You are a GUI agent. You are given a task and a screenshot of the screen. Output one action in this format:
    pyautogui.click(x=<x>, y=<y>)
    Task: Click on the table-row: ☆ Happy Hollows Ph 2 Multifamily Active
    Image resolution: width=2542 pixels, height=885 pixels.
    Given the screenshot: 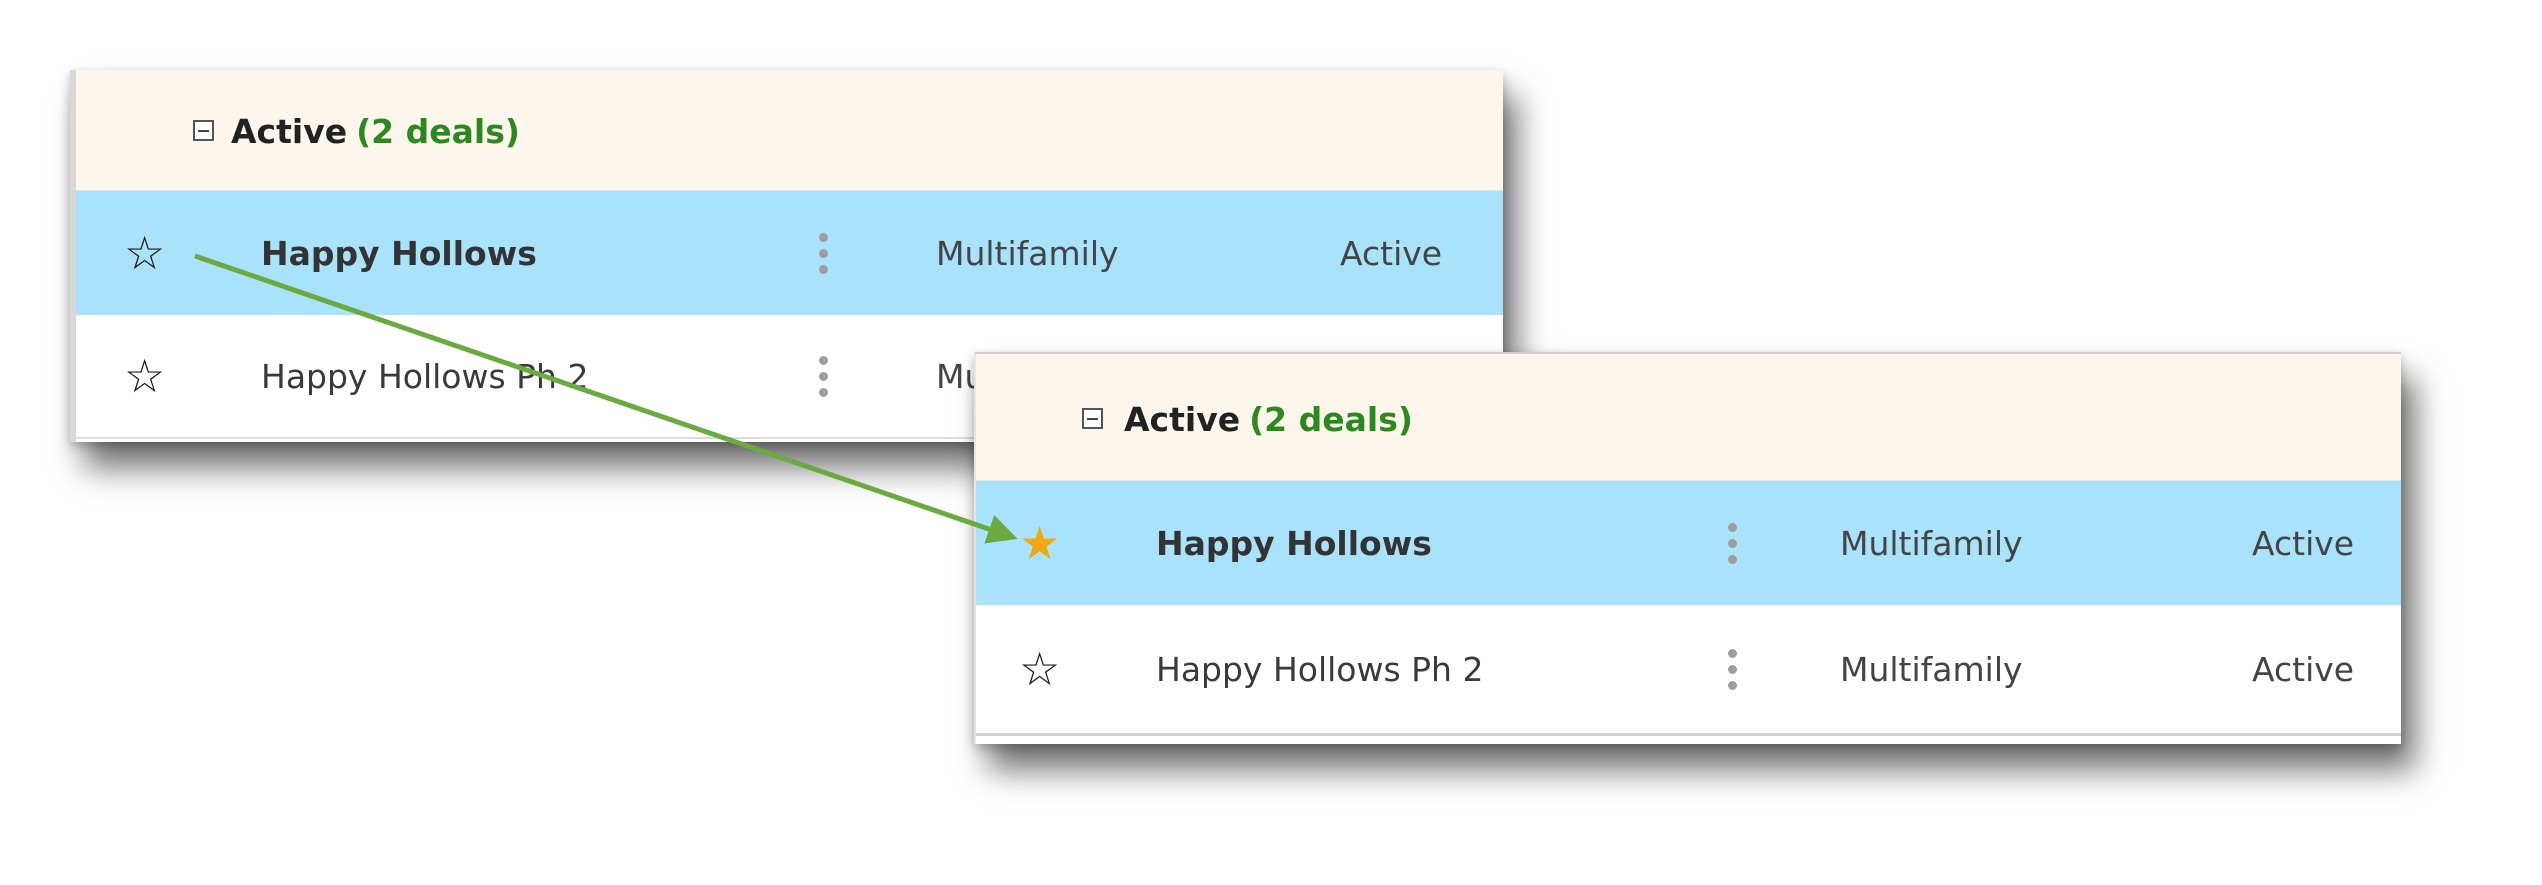 What is the action you would take?
    pyautogui.click(x=1688, y=670)
    